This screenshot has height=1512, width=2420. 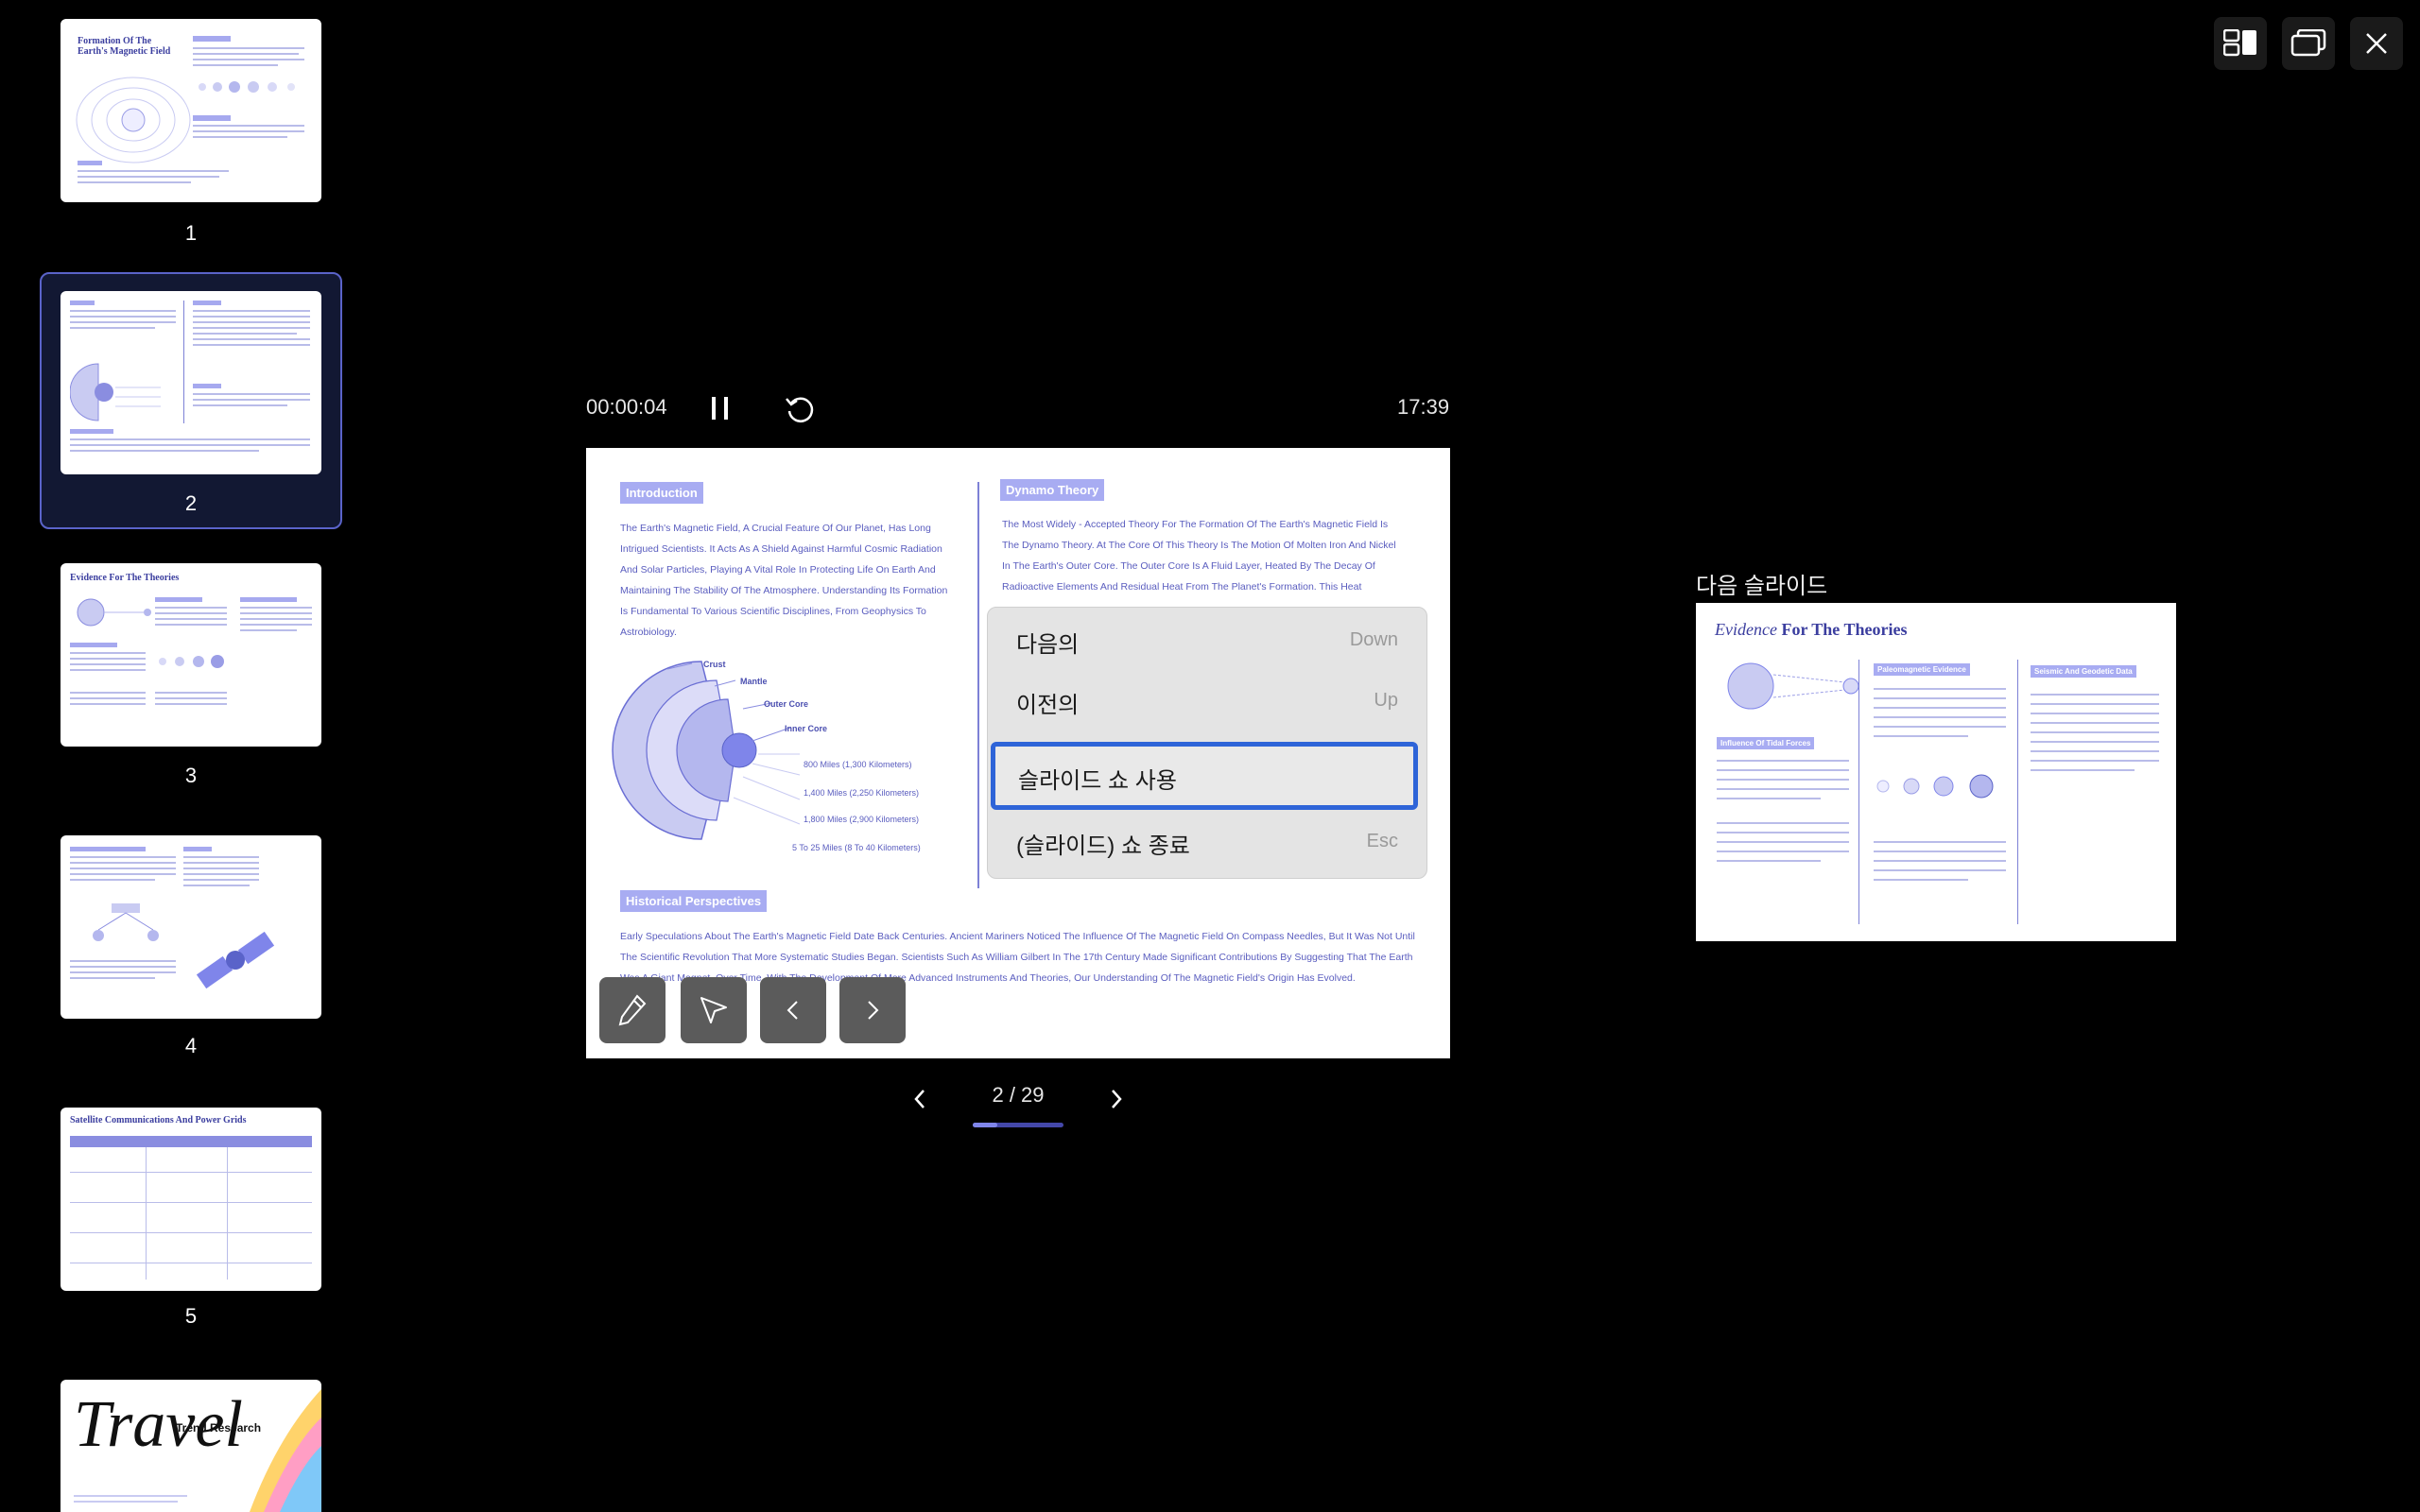 I want to click on travel-subtitle: Trend Research, so click(x=219, y=1428).